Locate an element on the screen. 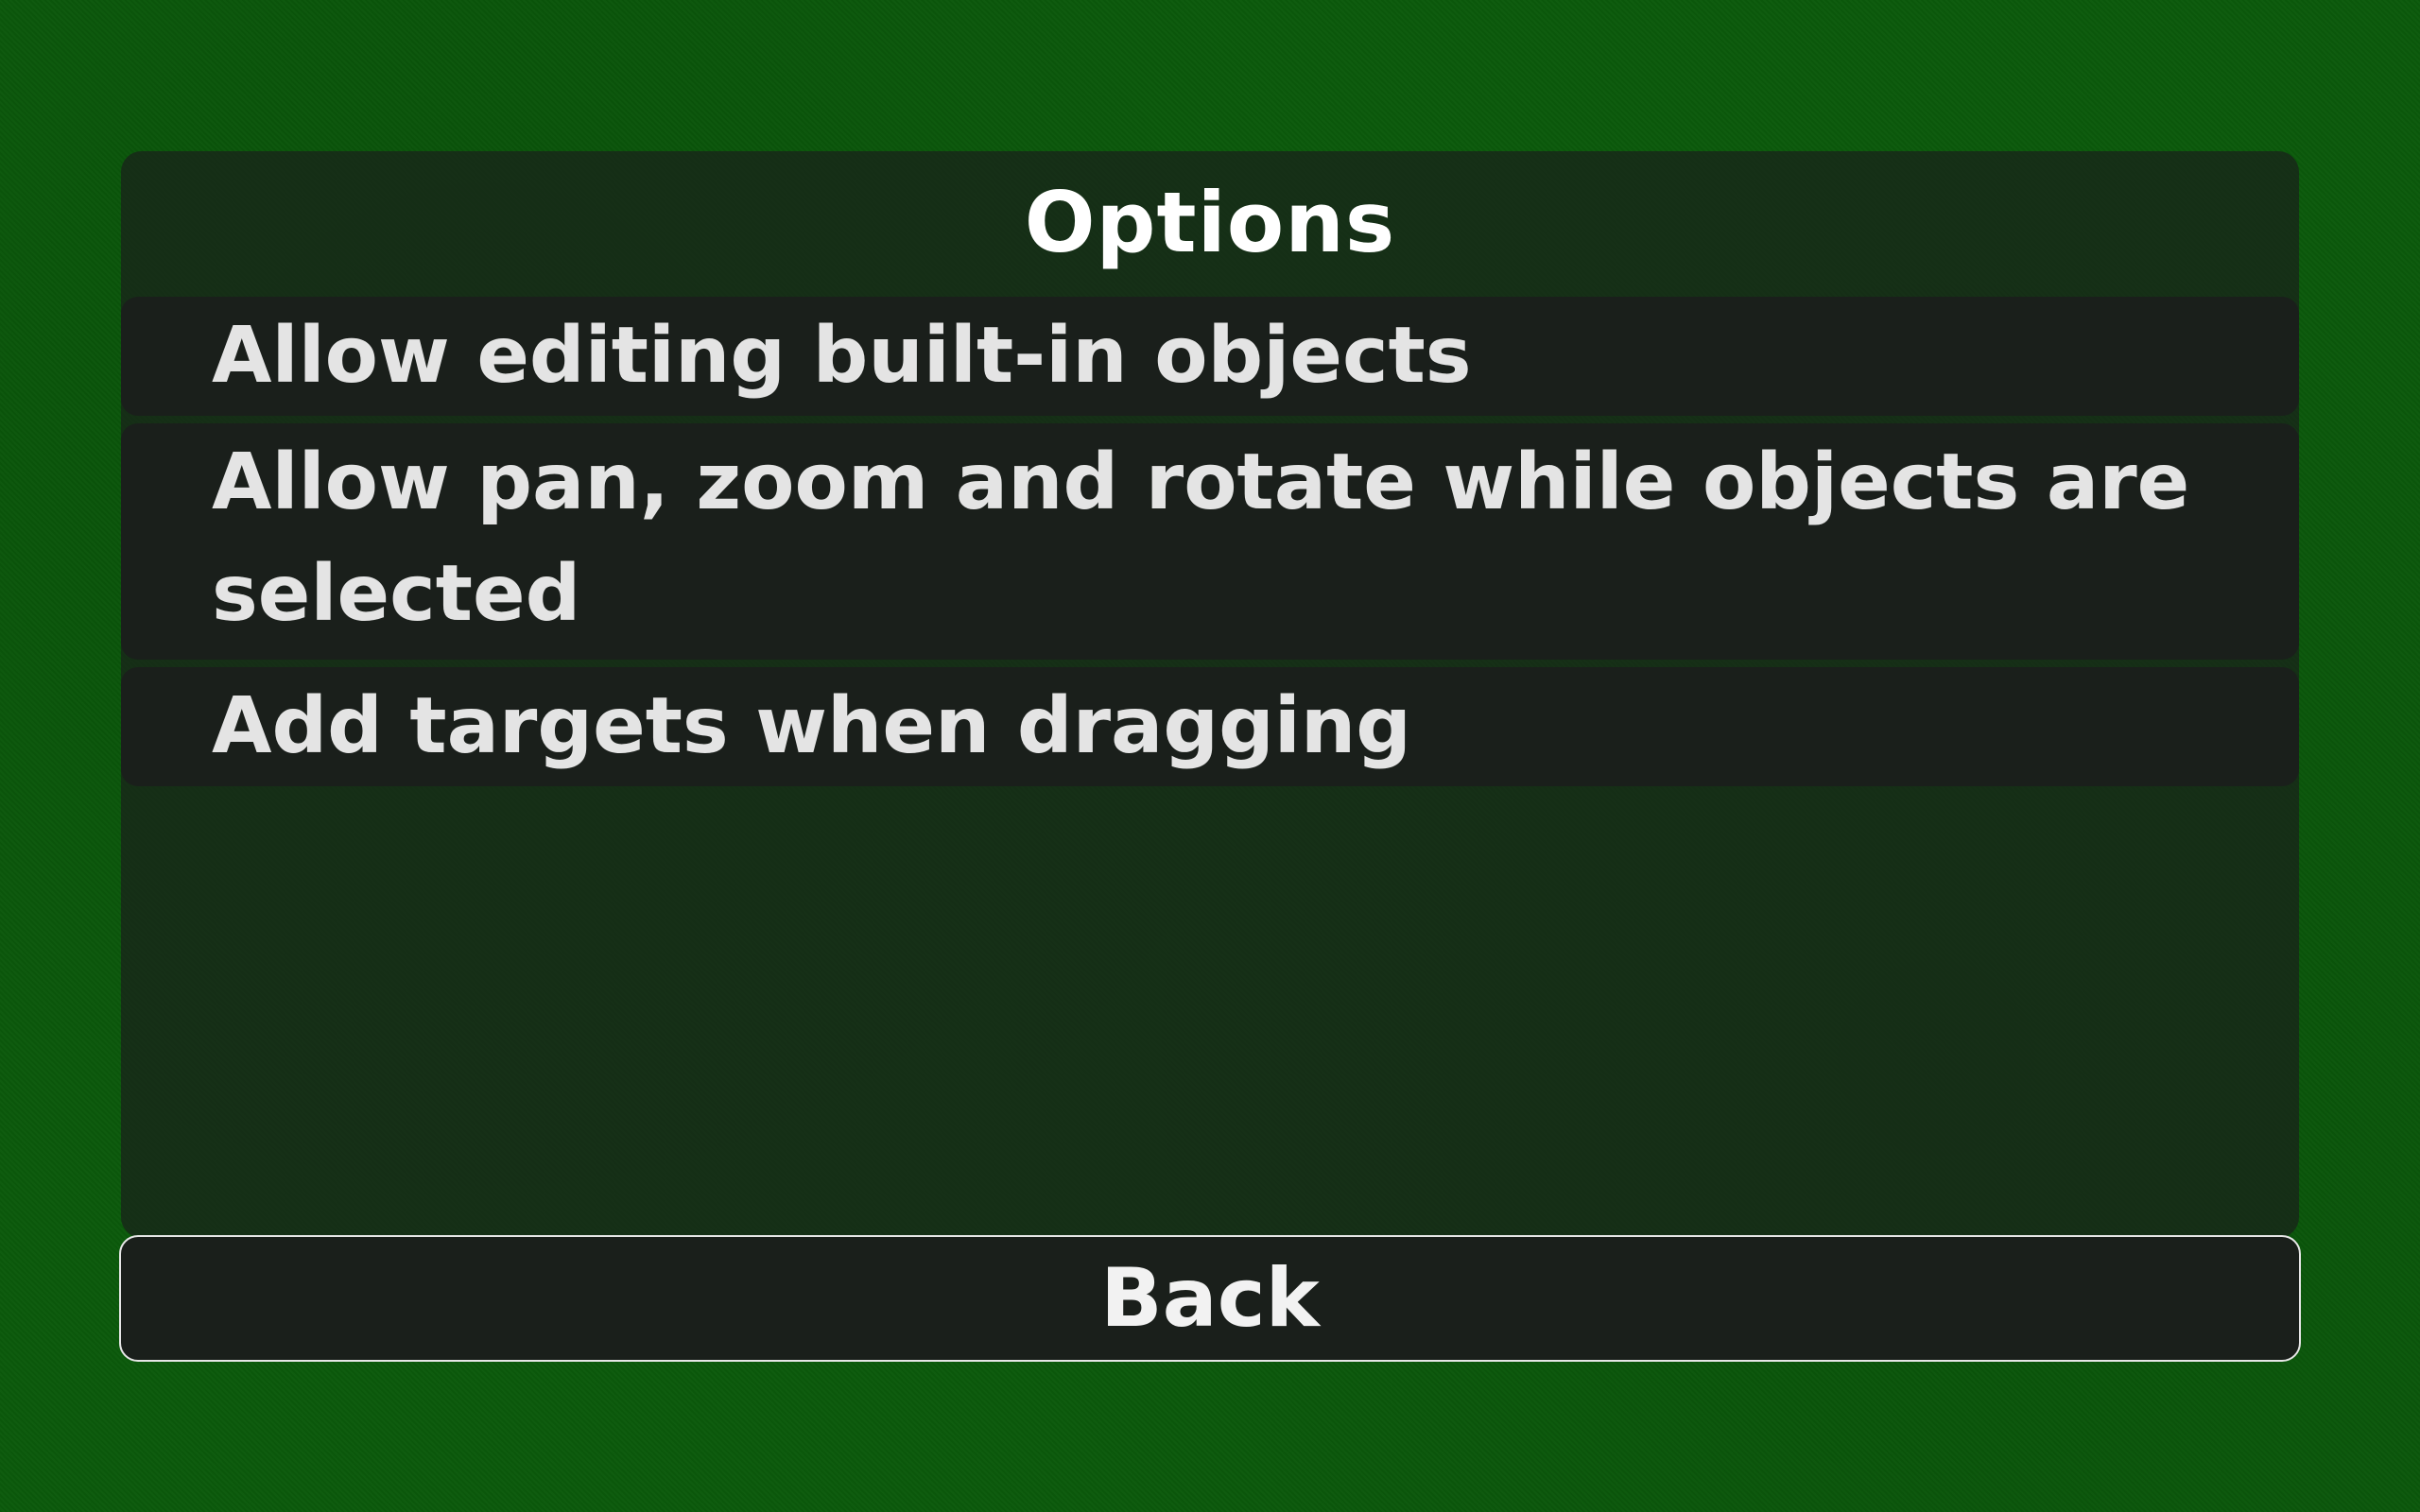  back-button: Back is located at coordinates (1210, 1298).